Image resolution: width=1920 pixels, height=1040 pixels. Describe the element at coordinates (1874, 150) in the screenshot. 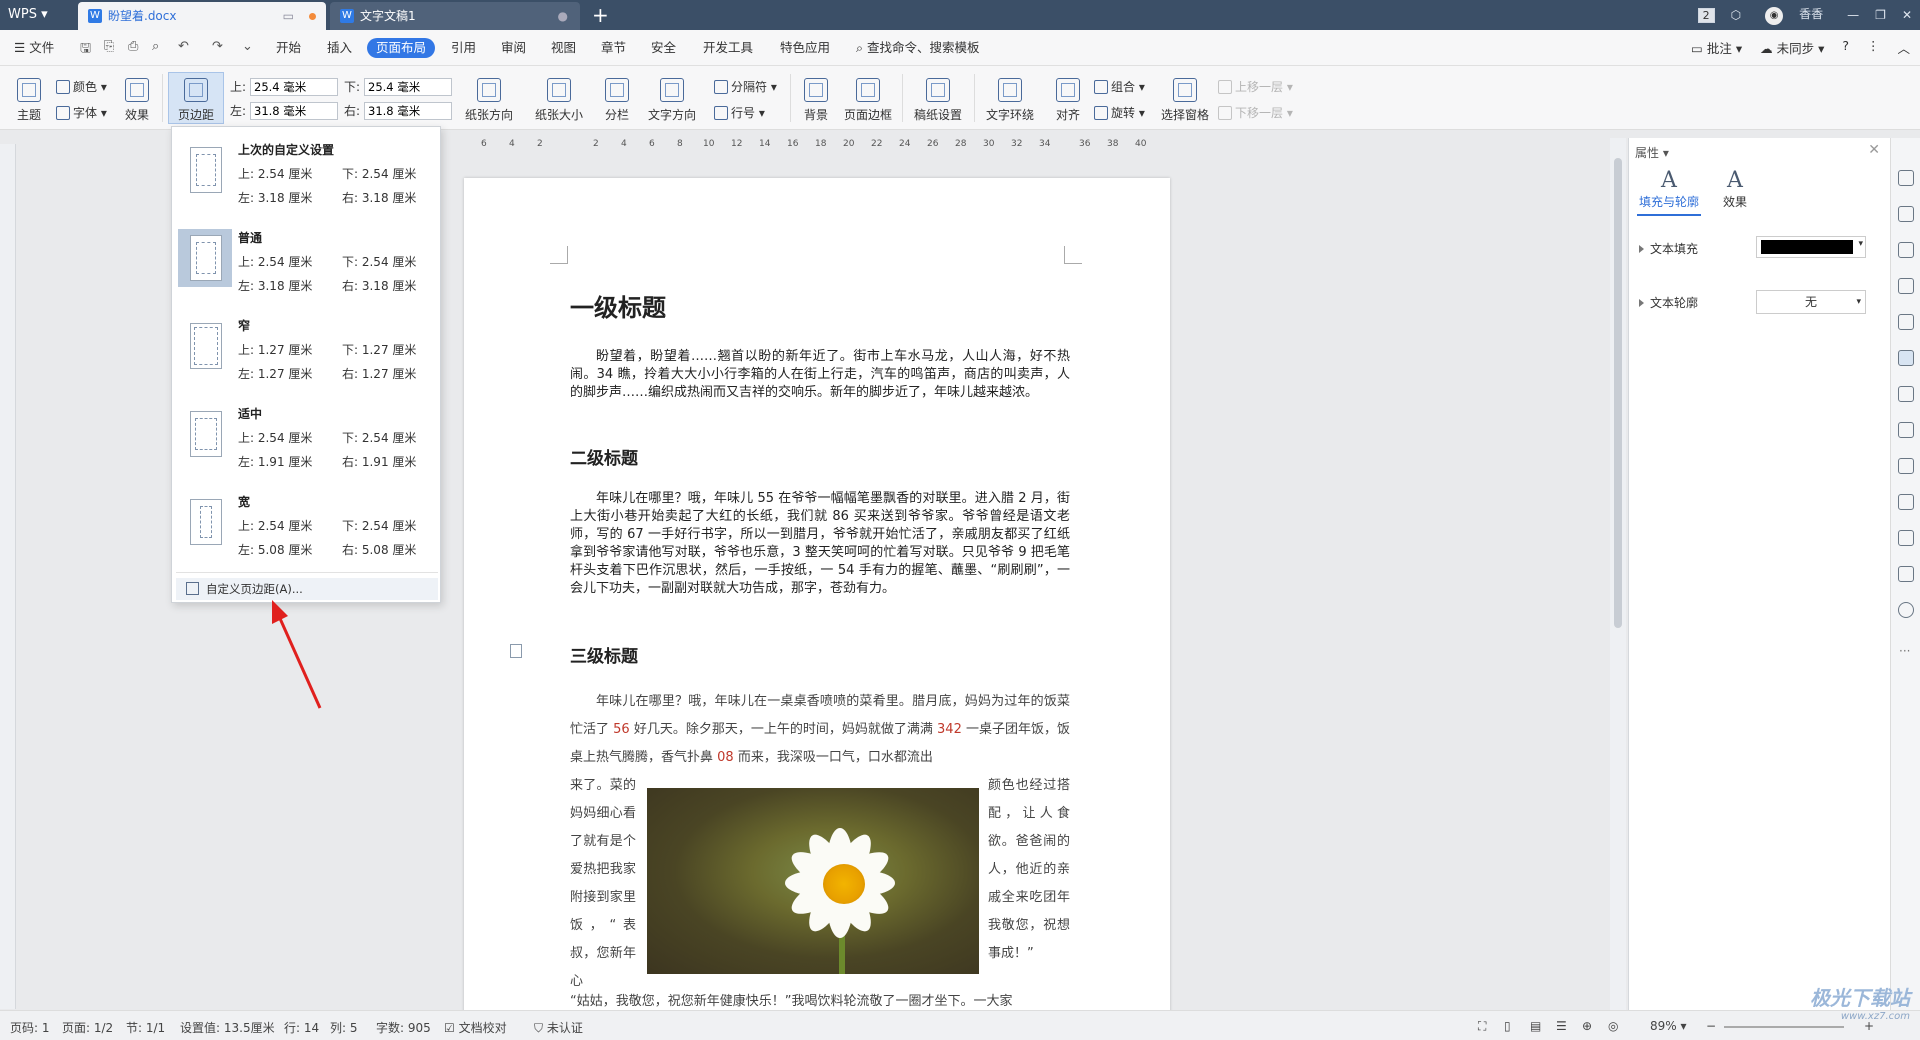

I see `close-icon: ✕` at that location.